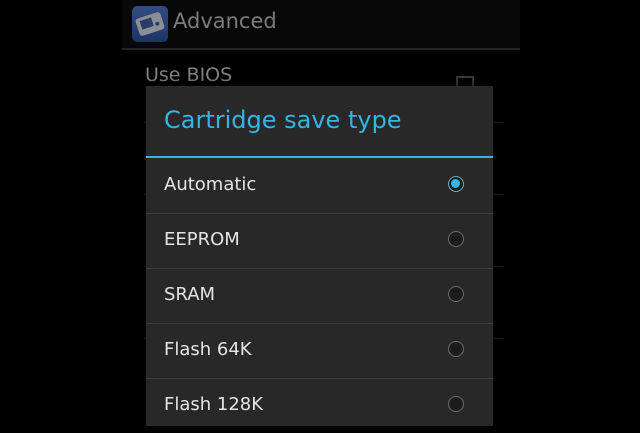 The height and width of the screenshot is (433, 640). I want to click on radio-button-selected, so click(456, 184).